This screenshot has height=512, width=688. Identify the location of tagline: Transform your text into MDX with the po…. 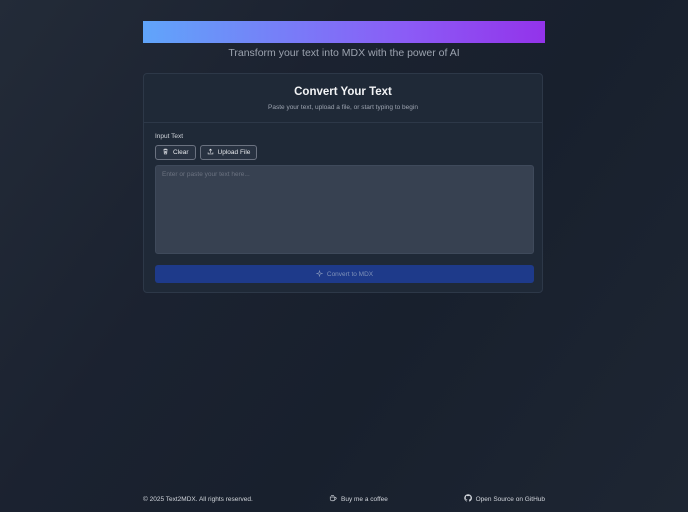
(344, 53).